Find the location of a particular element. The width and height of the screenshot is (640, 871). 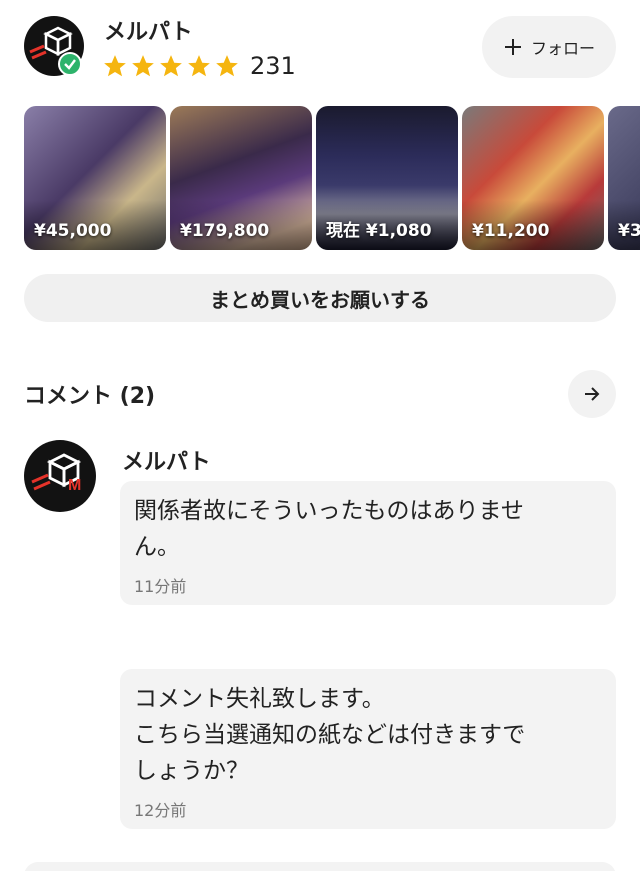

comment-bubble: コメント失礼致します。 こちら当選通知の紙などは付きますで しょうか？ 12分前 is located at coordinates (368, 749).